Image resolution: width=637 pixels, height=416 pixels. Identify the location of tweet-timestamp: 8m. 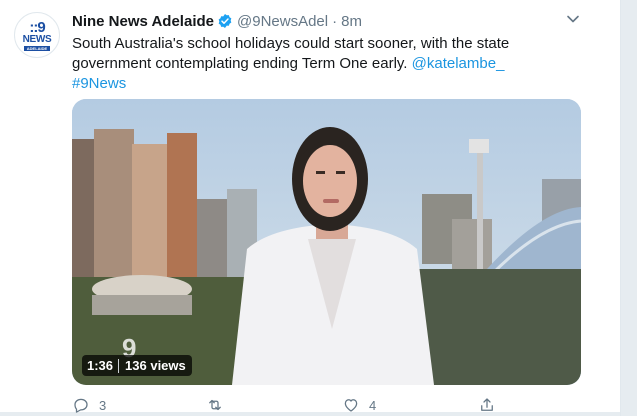
(351, 21).